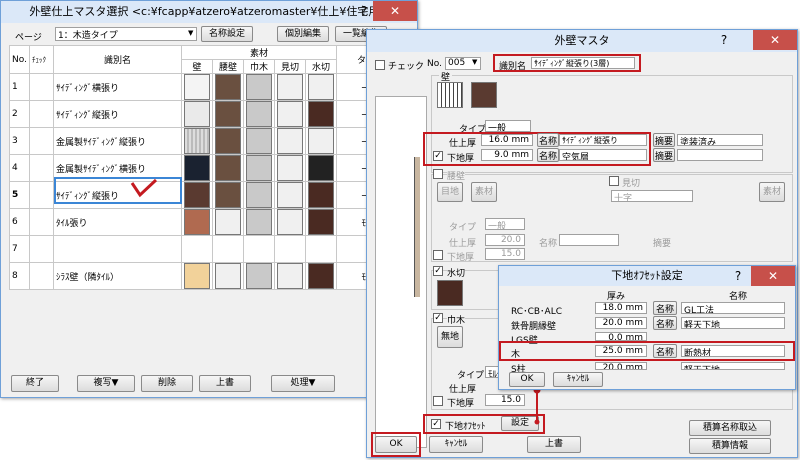  I want to click on edit-button: 個別編集, so click(303, 34).